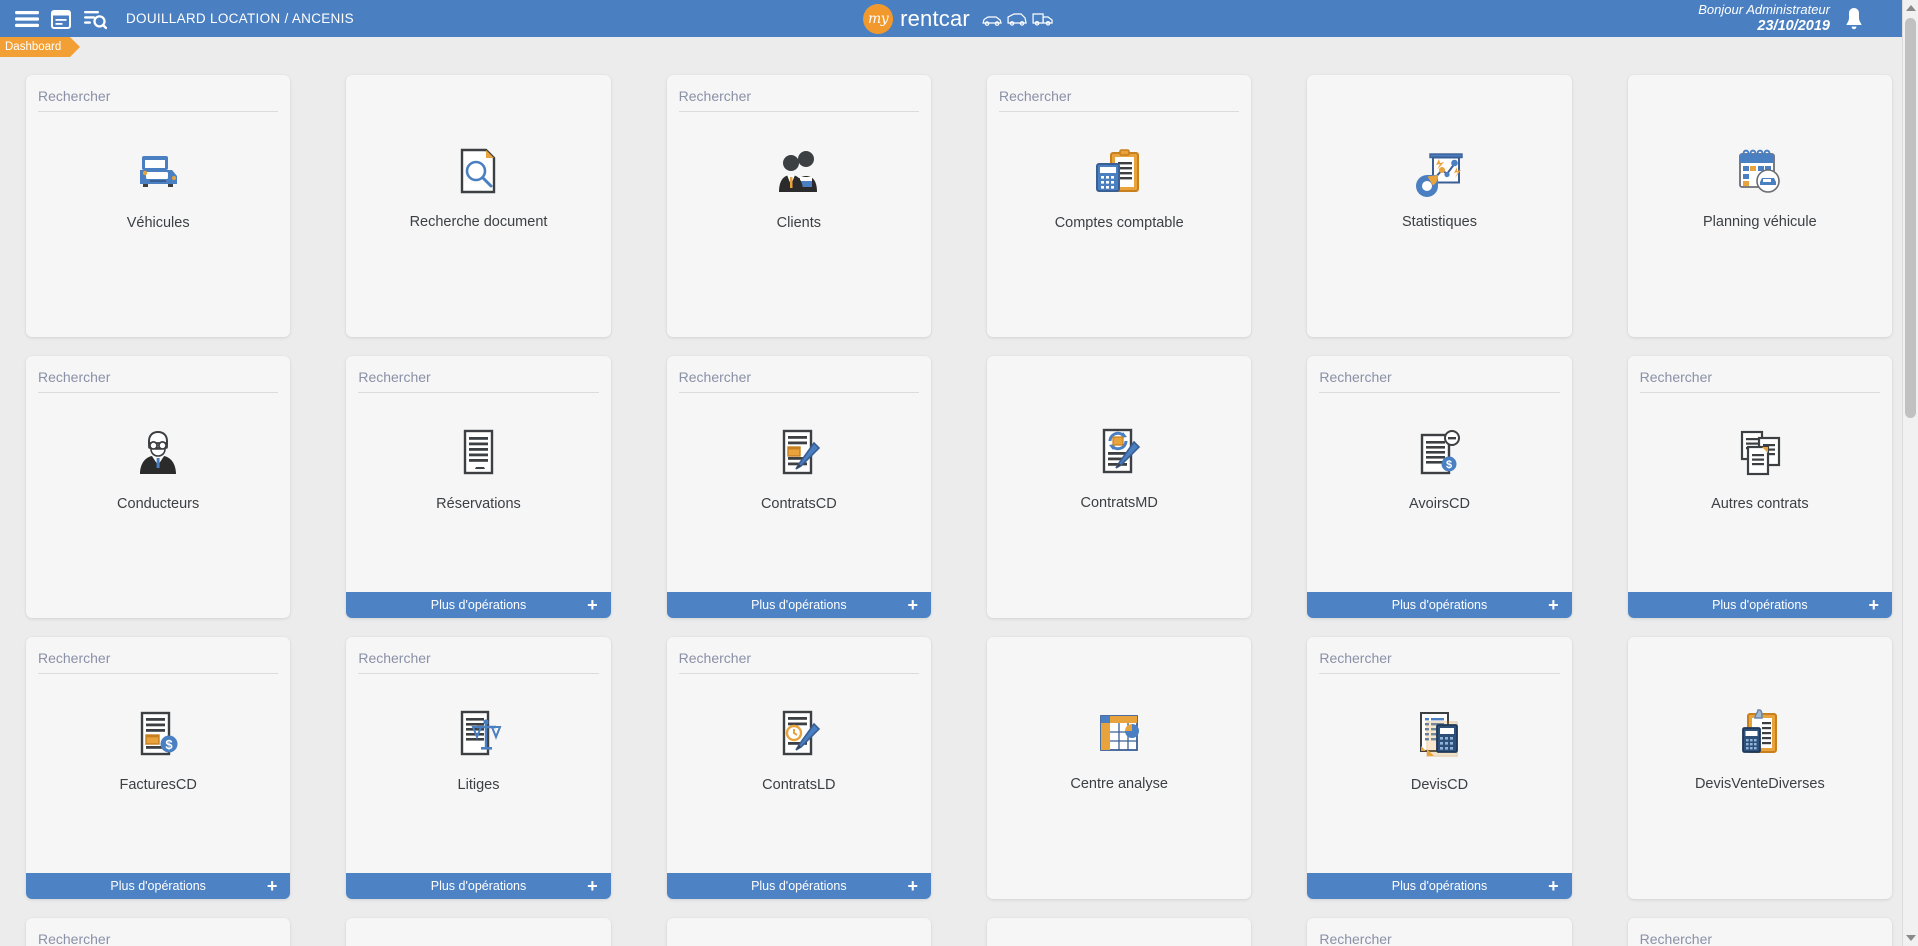 This screenshot has width=1918, height=946. Describe the element at coordinates (878, 18) in the screenshot. I see `brand-mark: my` at that location.